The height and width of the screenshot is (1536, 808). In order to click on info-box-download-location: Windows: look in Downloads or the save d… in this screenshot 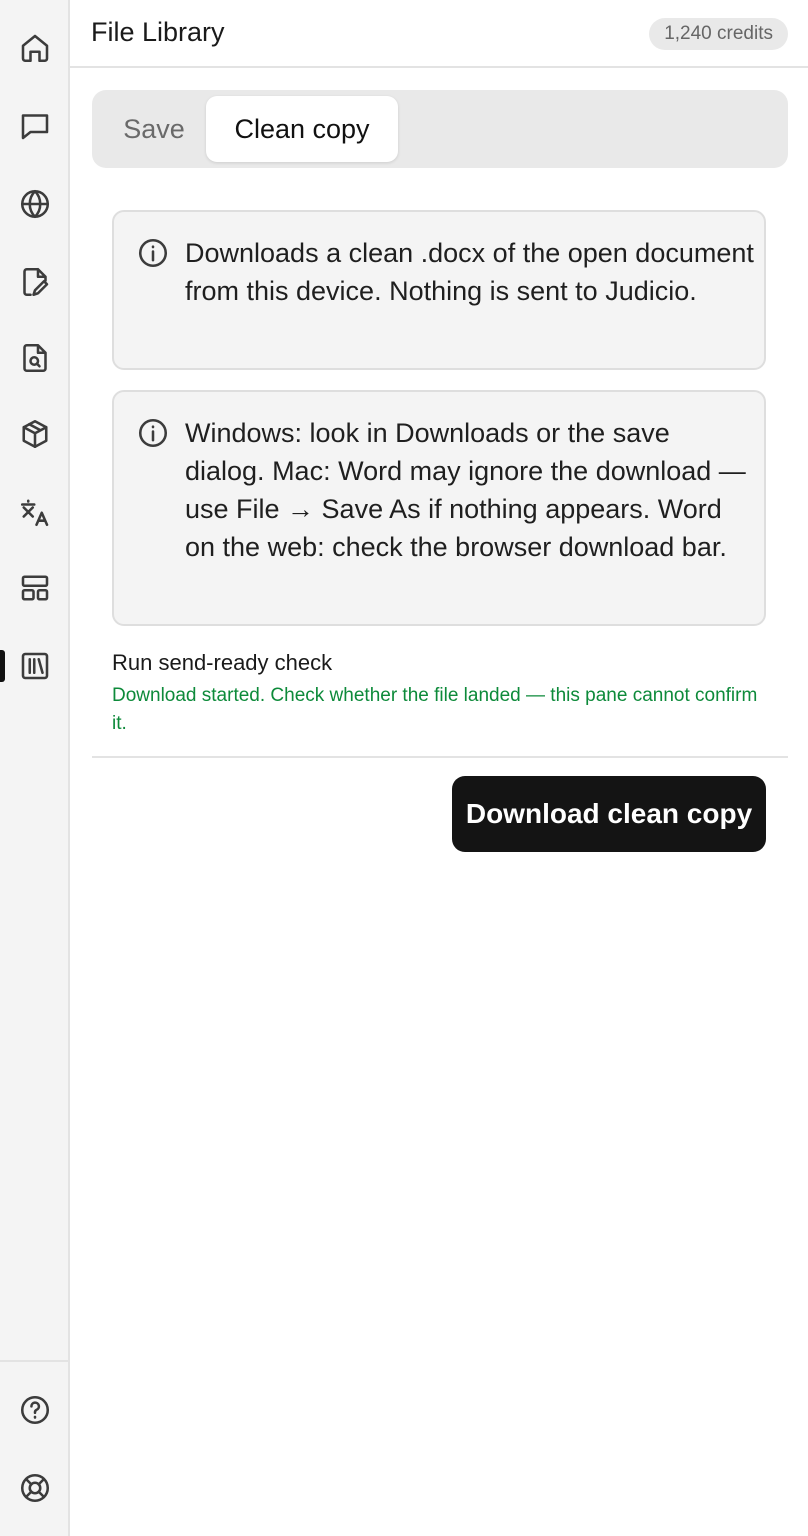, I will do `click(439, 508)`.